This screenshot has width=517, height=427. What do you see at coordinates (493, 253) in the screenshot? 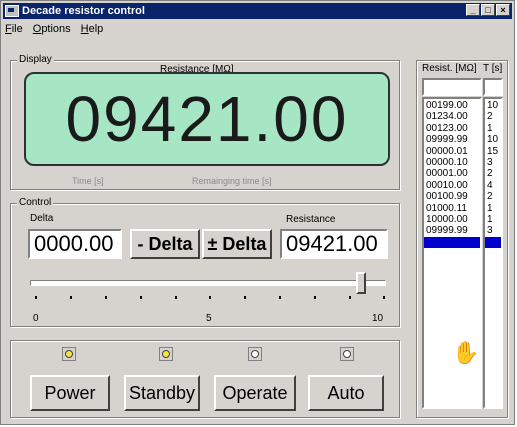
I see `time-list: 10 2 1 10 15 3 2 4 2 1 1 3` at bounding box center [493, 253].